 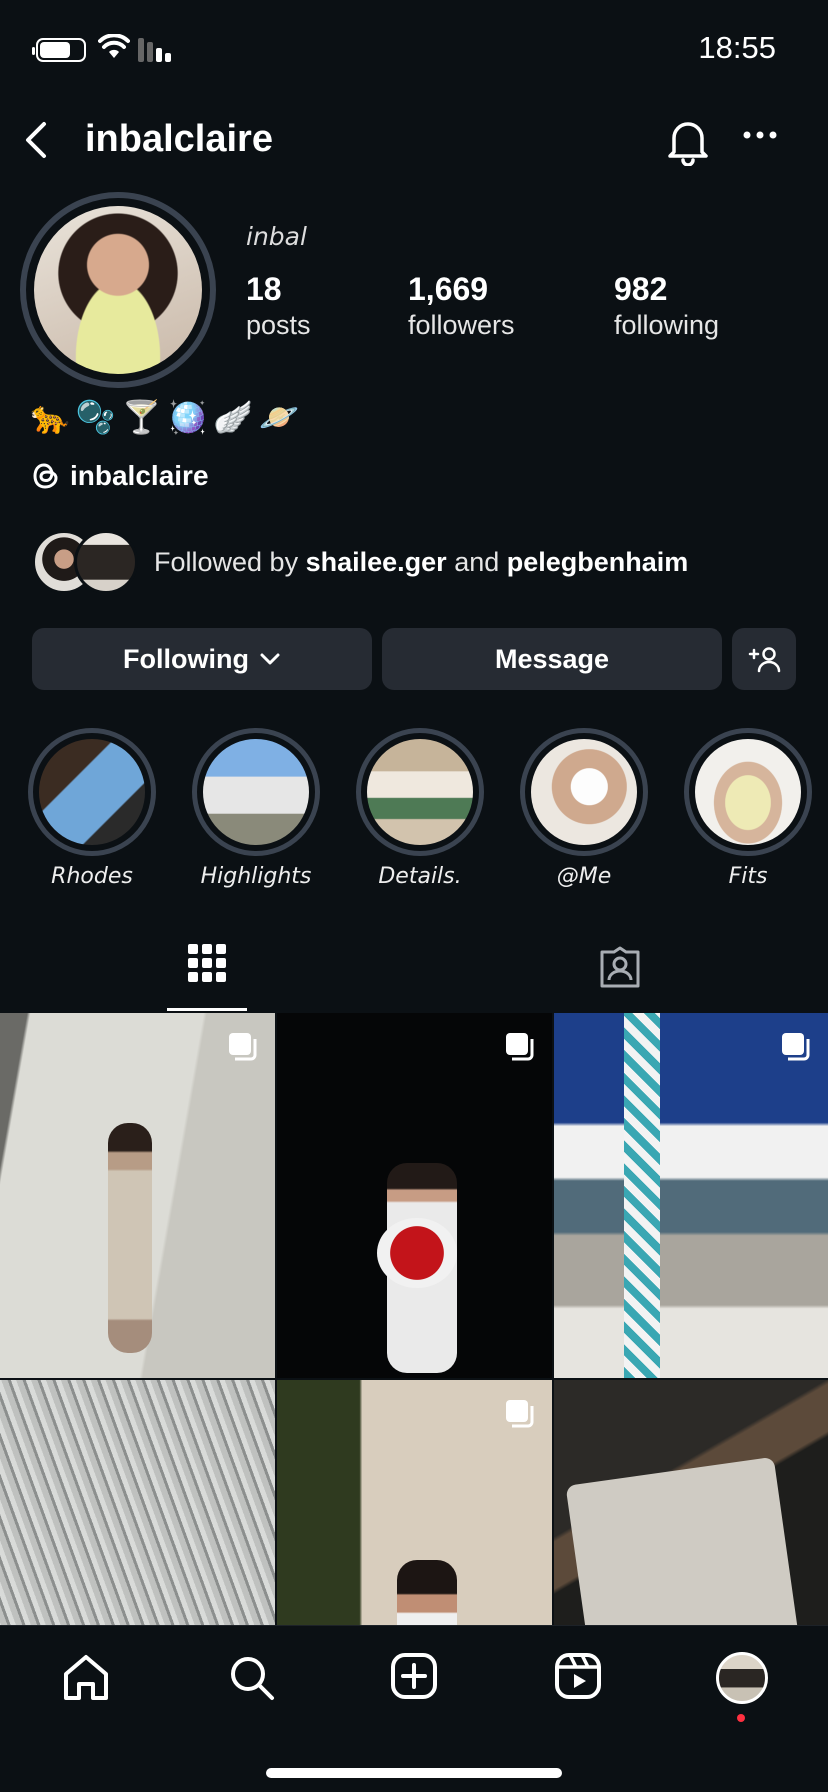 What do you see at coordinates (414, 1708) in the screenshot?
I see `bottom-nav` at bounding box center [414, 1708].